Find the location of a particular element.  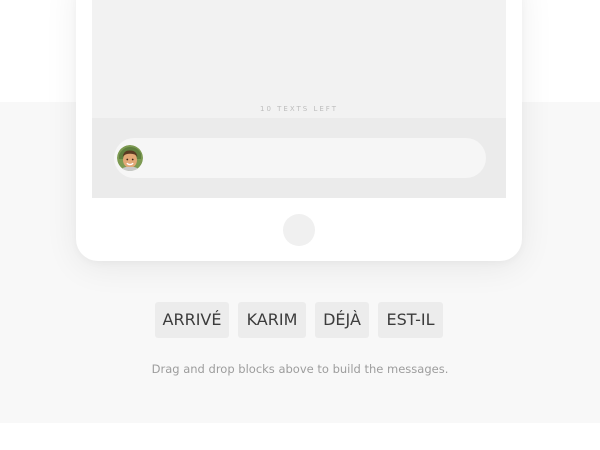

avatar-portrait-icon is located at coordinates (130, 158).